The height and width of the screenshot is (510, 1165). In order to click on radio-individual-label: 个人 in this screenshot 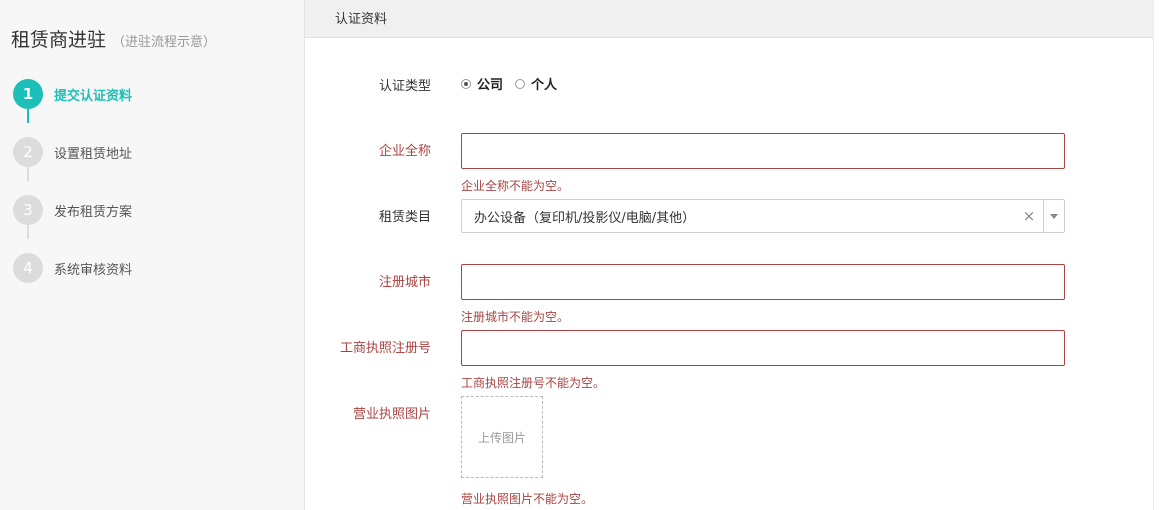, I will do `click(544, 85)`.